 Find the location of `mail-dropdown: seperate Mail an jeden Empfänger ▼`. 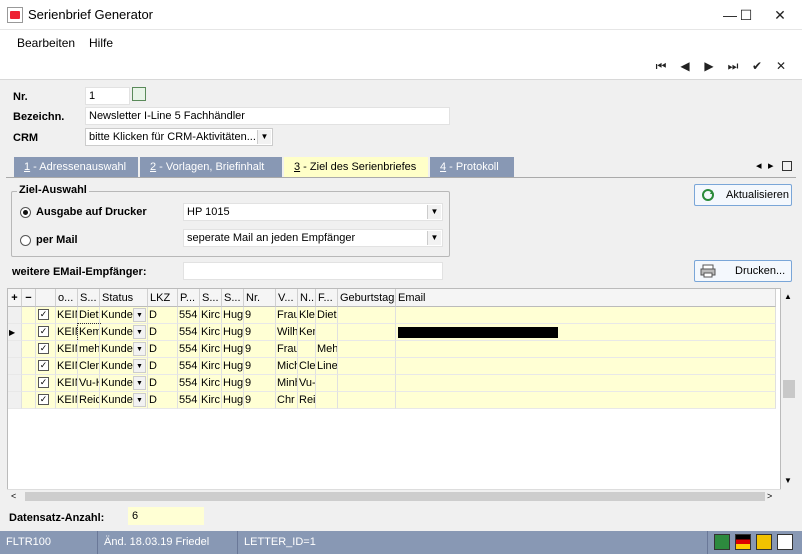

mail-dropdown: seperate Mail an jeden Empfänger ▼ is located at coordinates (313, 238).